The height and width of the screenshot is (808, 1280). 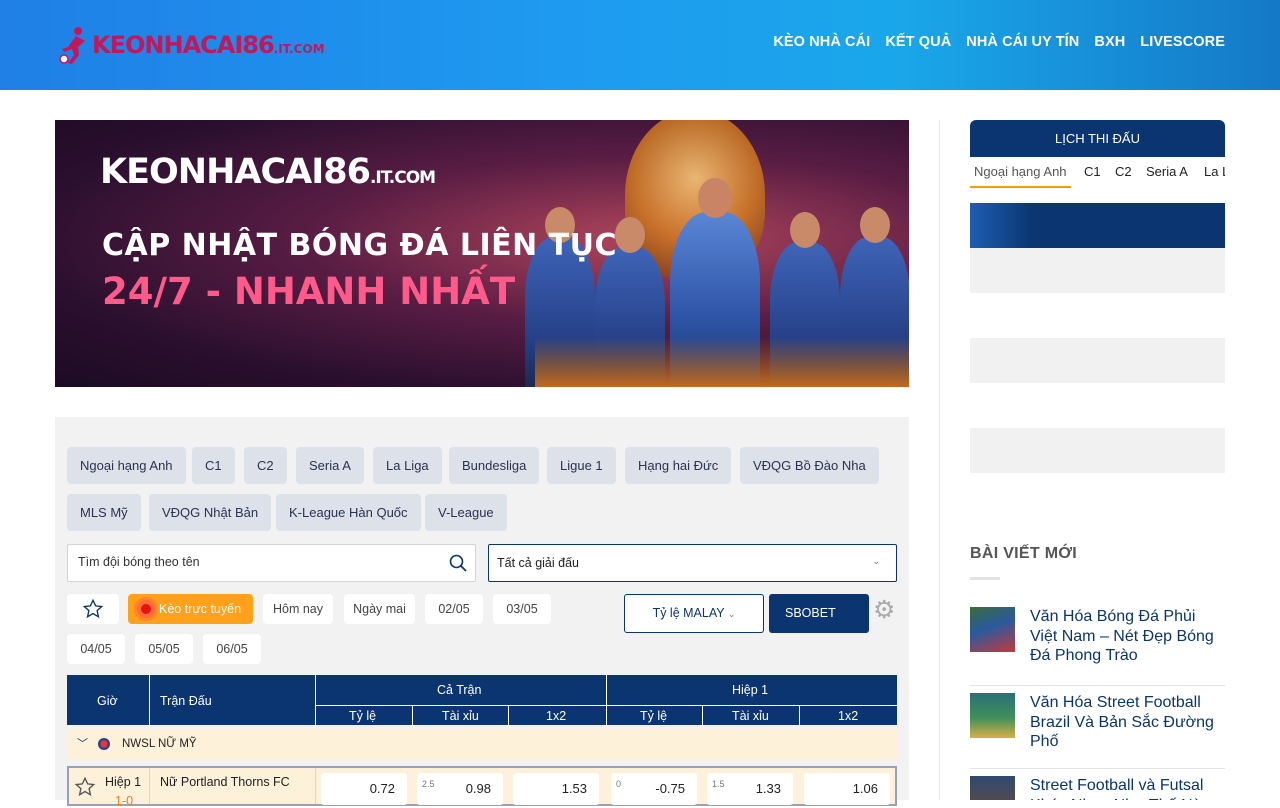 What do you see at coordinates (522, 609) in the screenshot?
I see `date-0305: 03/05` at bounding box center [522, 609].